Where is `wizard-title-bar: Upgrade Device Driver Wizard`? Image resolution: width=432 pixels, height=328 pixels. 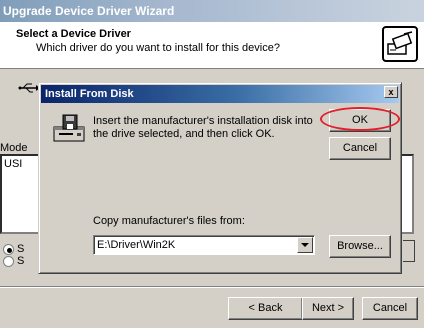 wizard-title-bar: Upgrade Device Driver Wizard is located at coordinates (212, 11).